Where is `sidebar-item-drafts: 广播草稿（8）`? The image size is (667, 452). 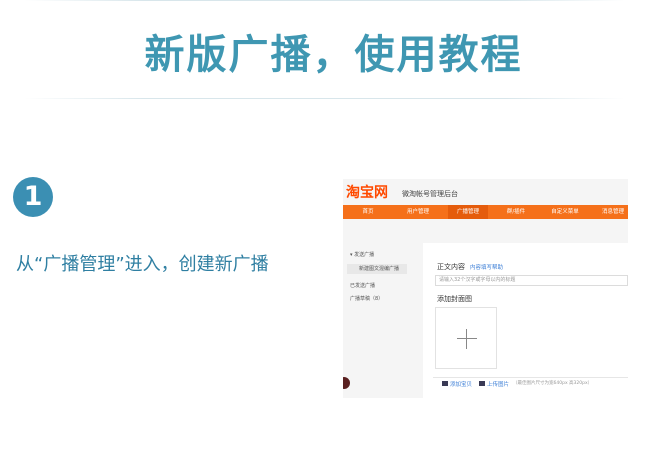 sidebar-item-drafts: 广播草稿（8） is located at coordinates (366, 298).